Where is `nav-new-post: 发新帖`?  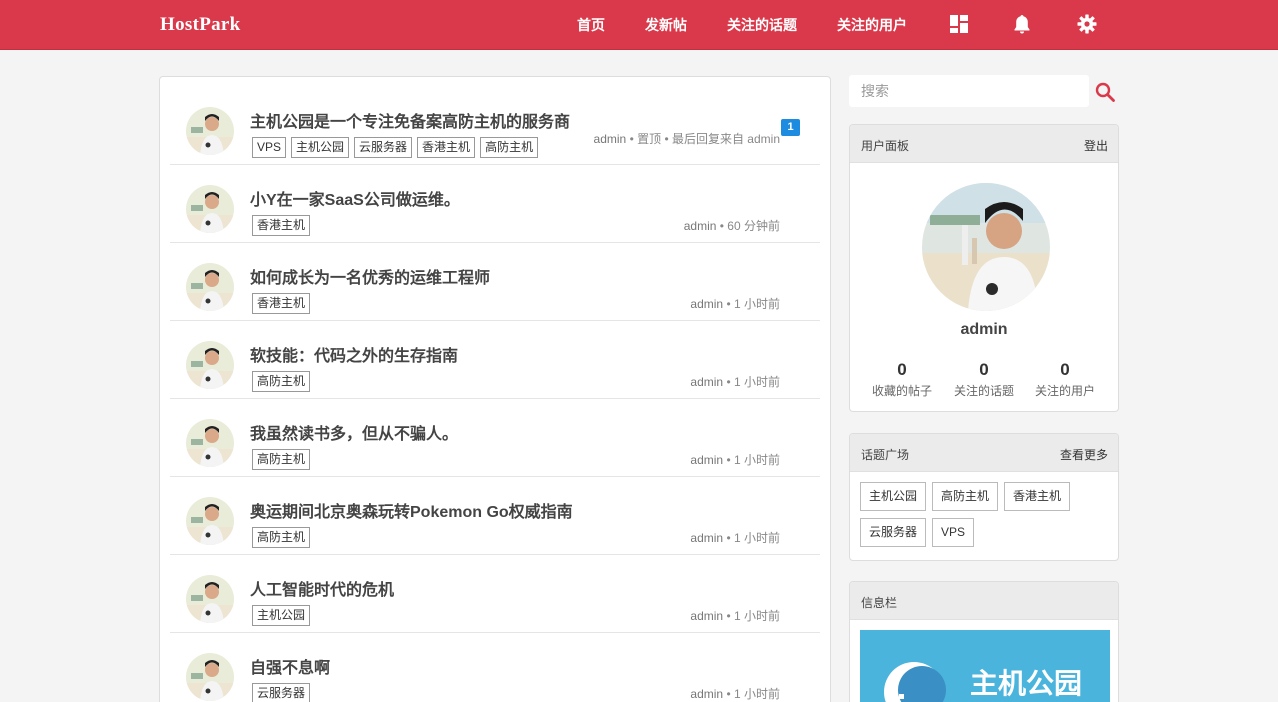 nav-new-post: 发新帖 is located at coordinates (666, 25).